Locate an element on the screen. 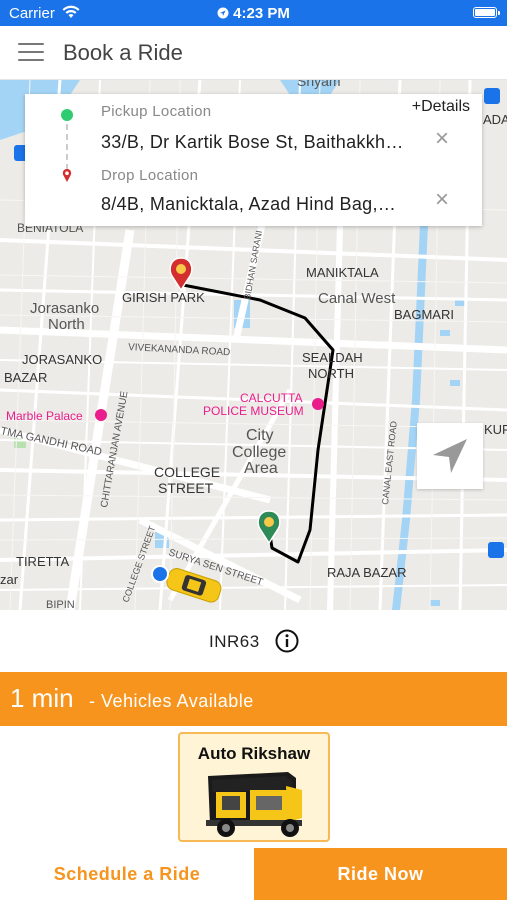 The image size is (507, 900). map-label: Jorasanko is located at coordinates (64, 308).